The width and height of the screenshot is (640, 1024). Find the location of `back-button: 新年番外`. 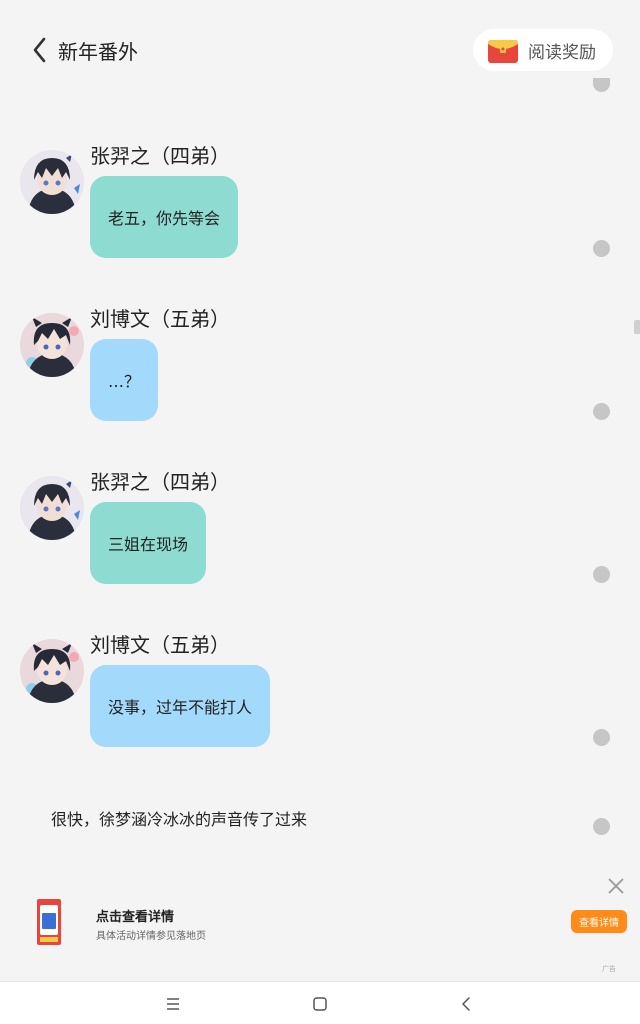

back-button: 新年番外 is located at coordinates (84, 50).